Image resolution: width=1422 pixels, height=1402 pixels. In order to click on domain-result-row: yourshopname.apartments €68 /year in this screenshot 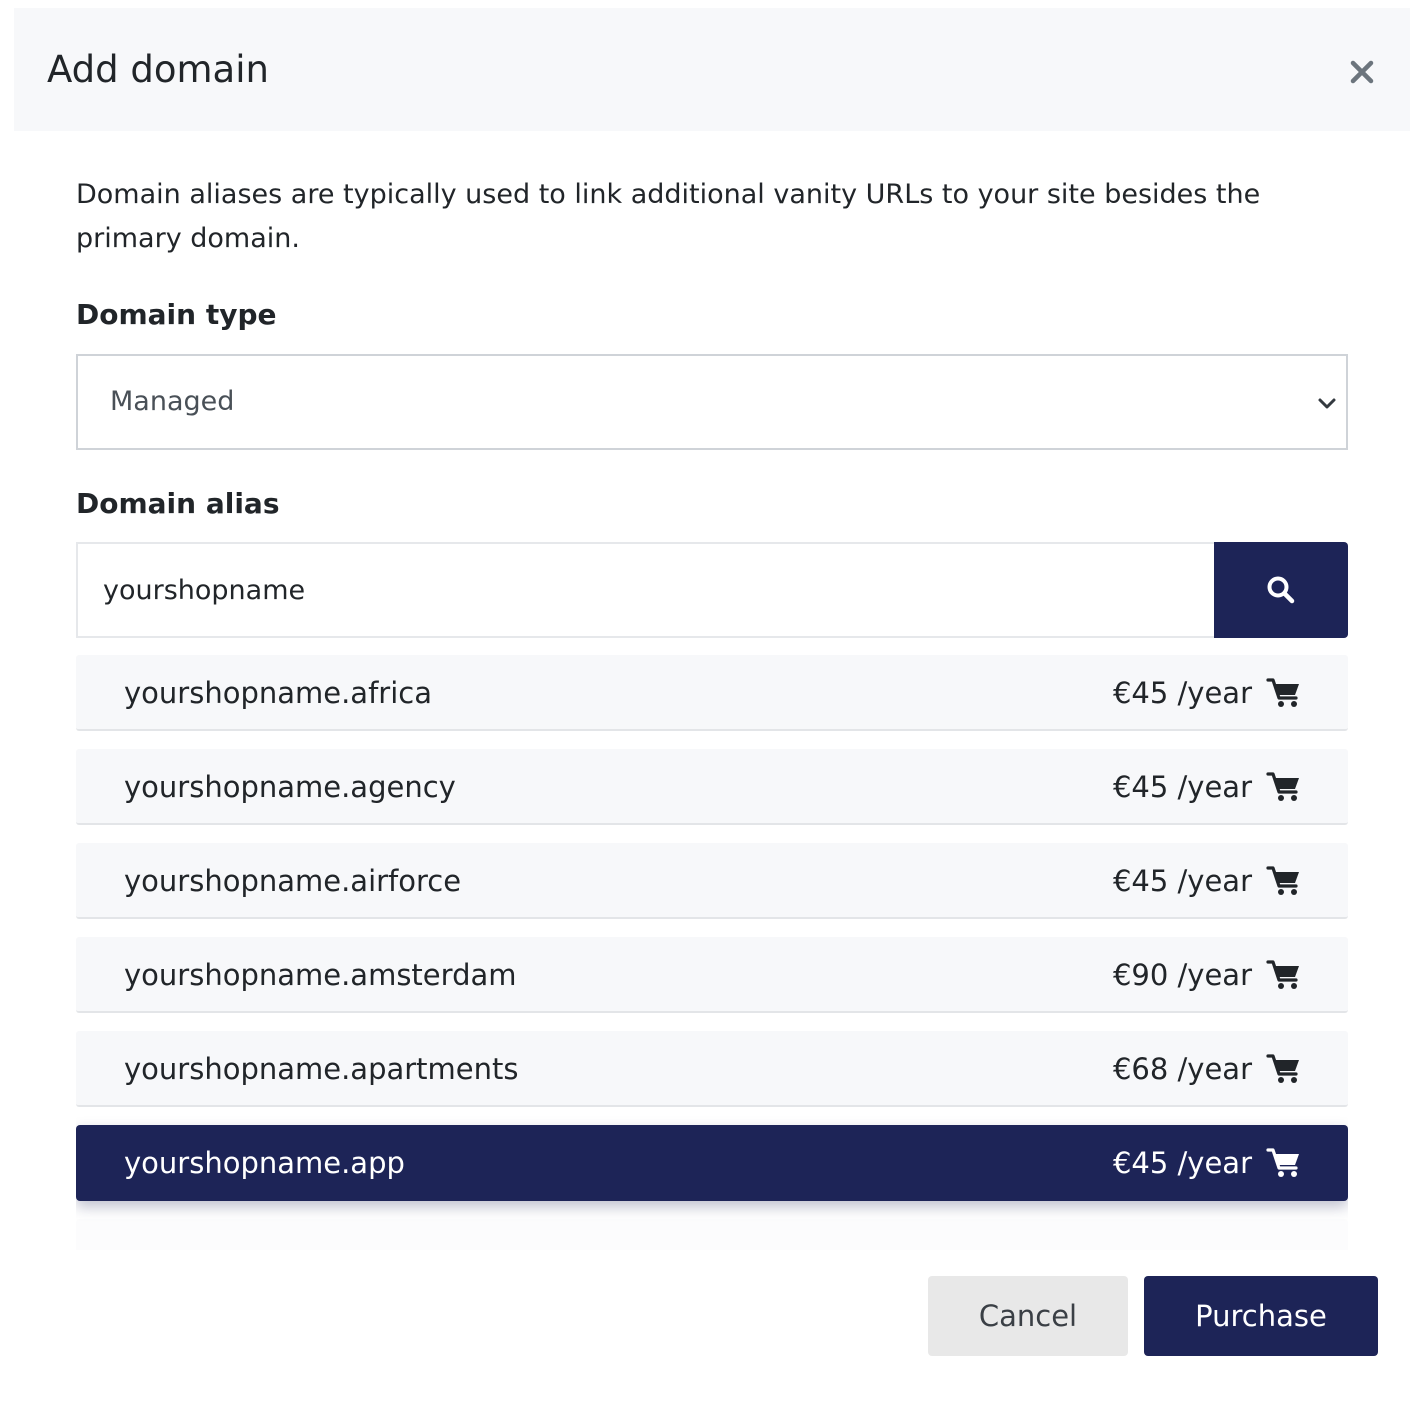, I will do `click(712, 1069)`.